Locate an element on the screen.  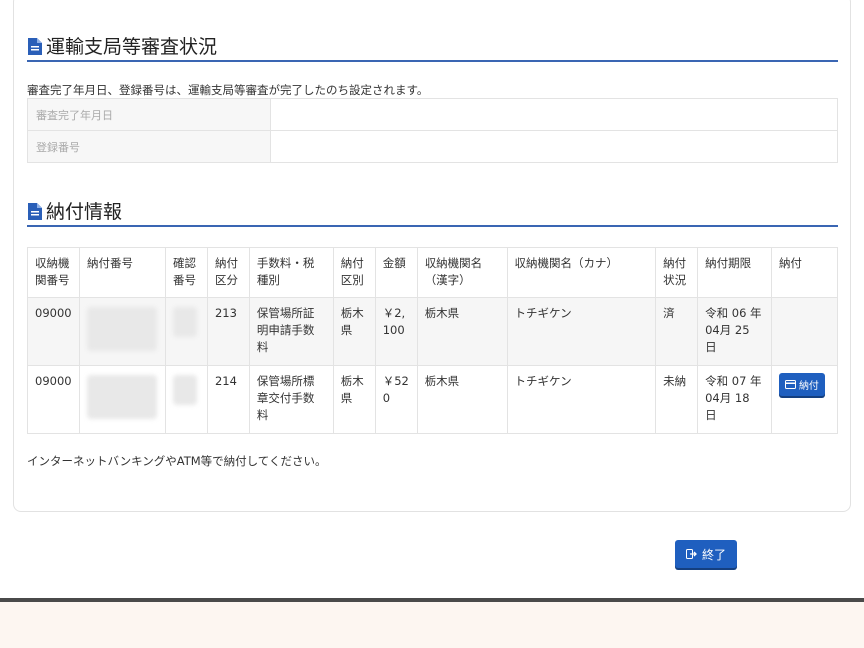
table-row: 審査完了年月日 is located at coordinates (432, 114).